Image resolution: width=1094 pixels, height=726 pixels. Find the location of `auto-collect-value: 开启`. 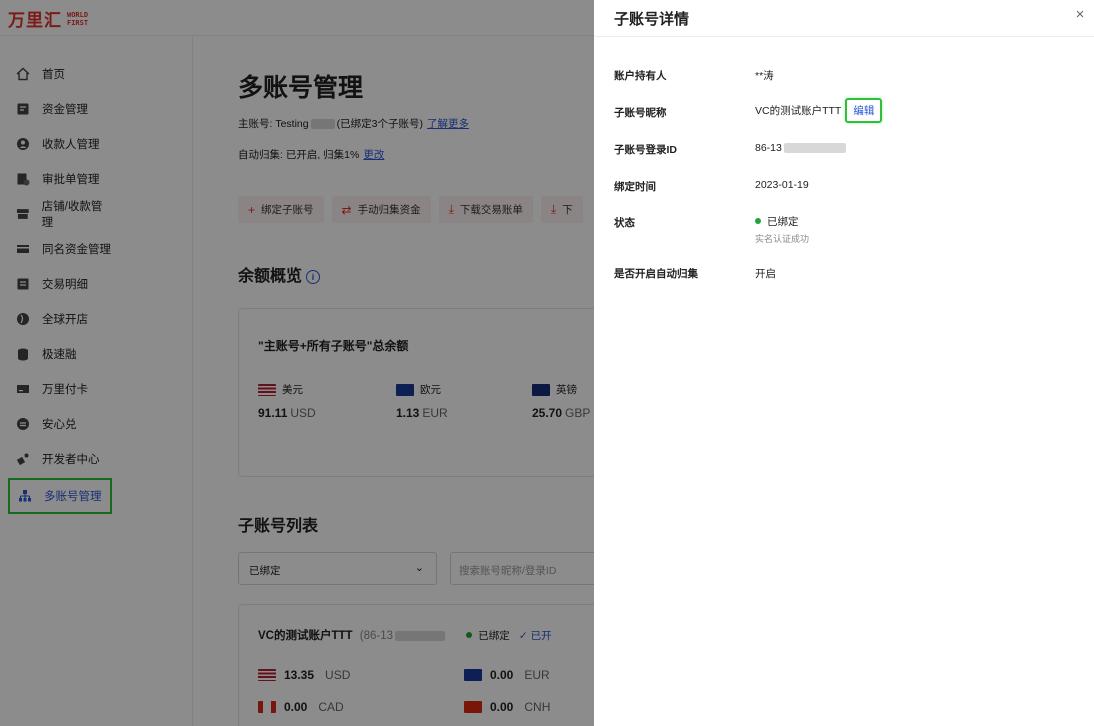

auto-collect-value: 开启 is located at coordinates (765, 274).